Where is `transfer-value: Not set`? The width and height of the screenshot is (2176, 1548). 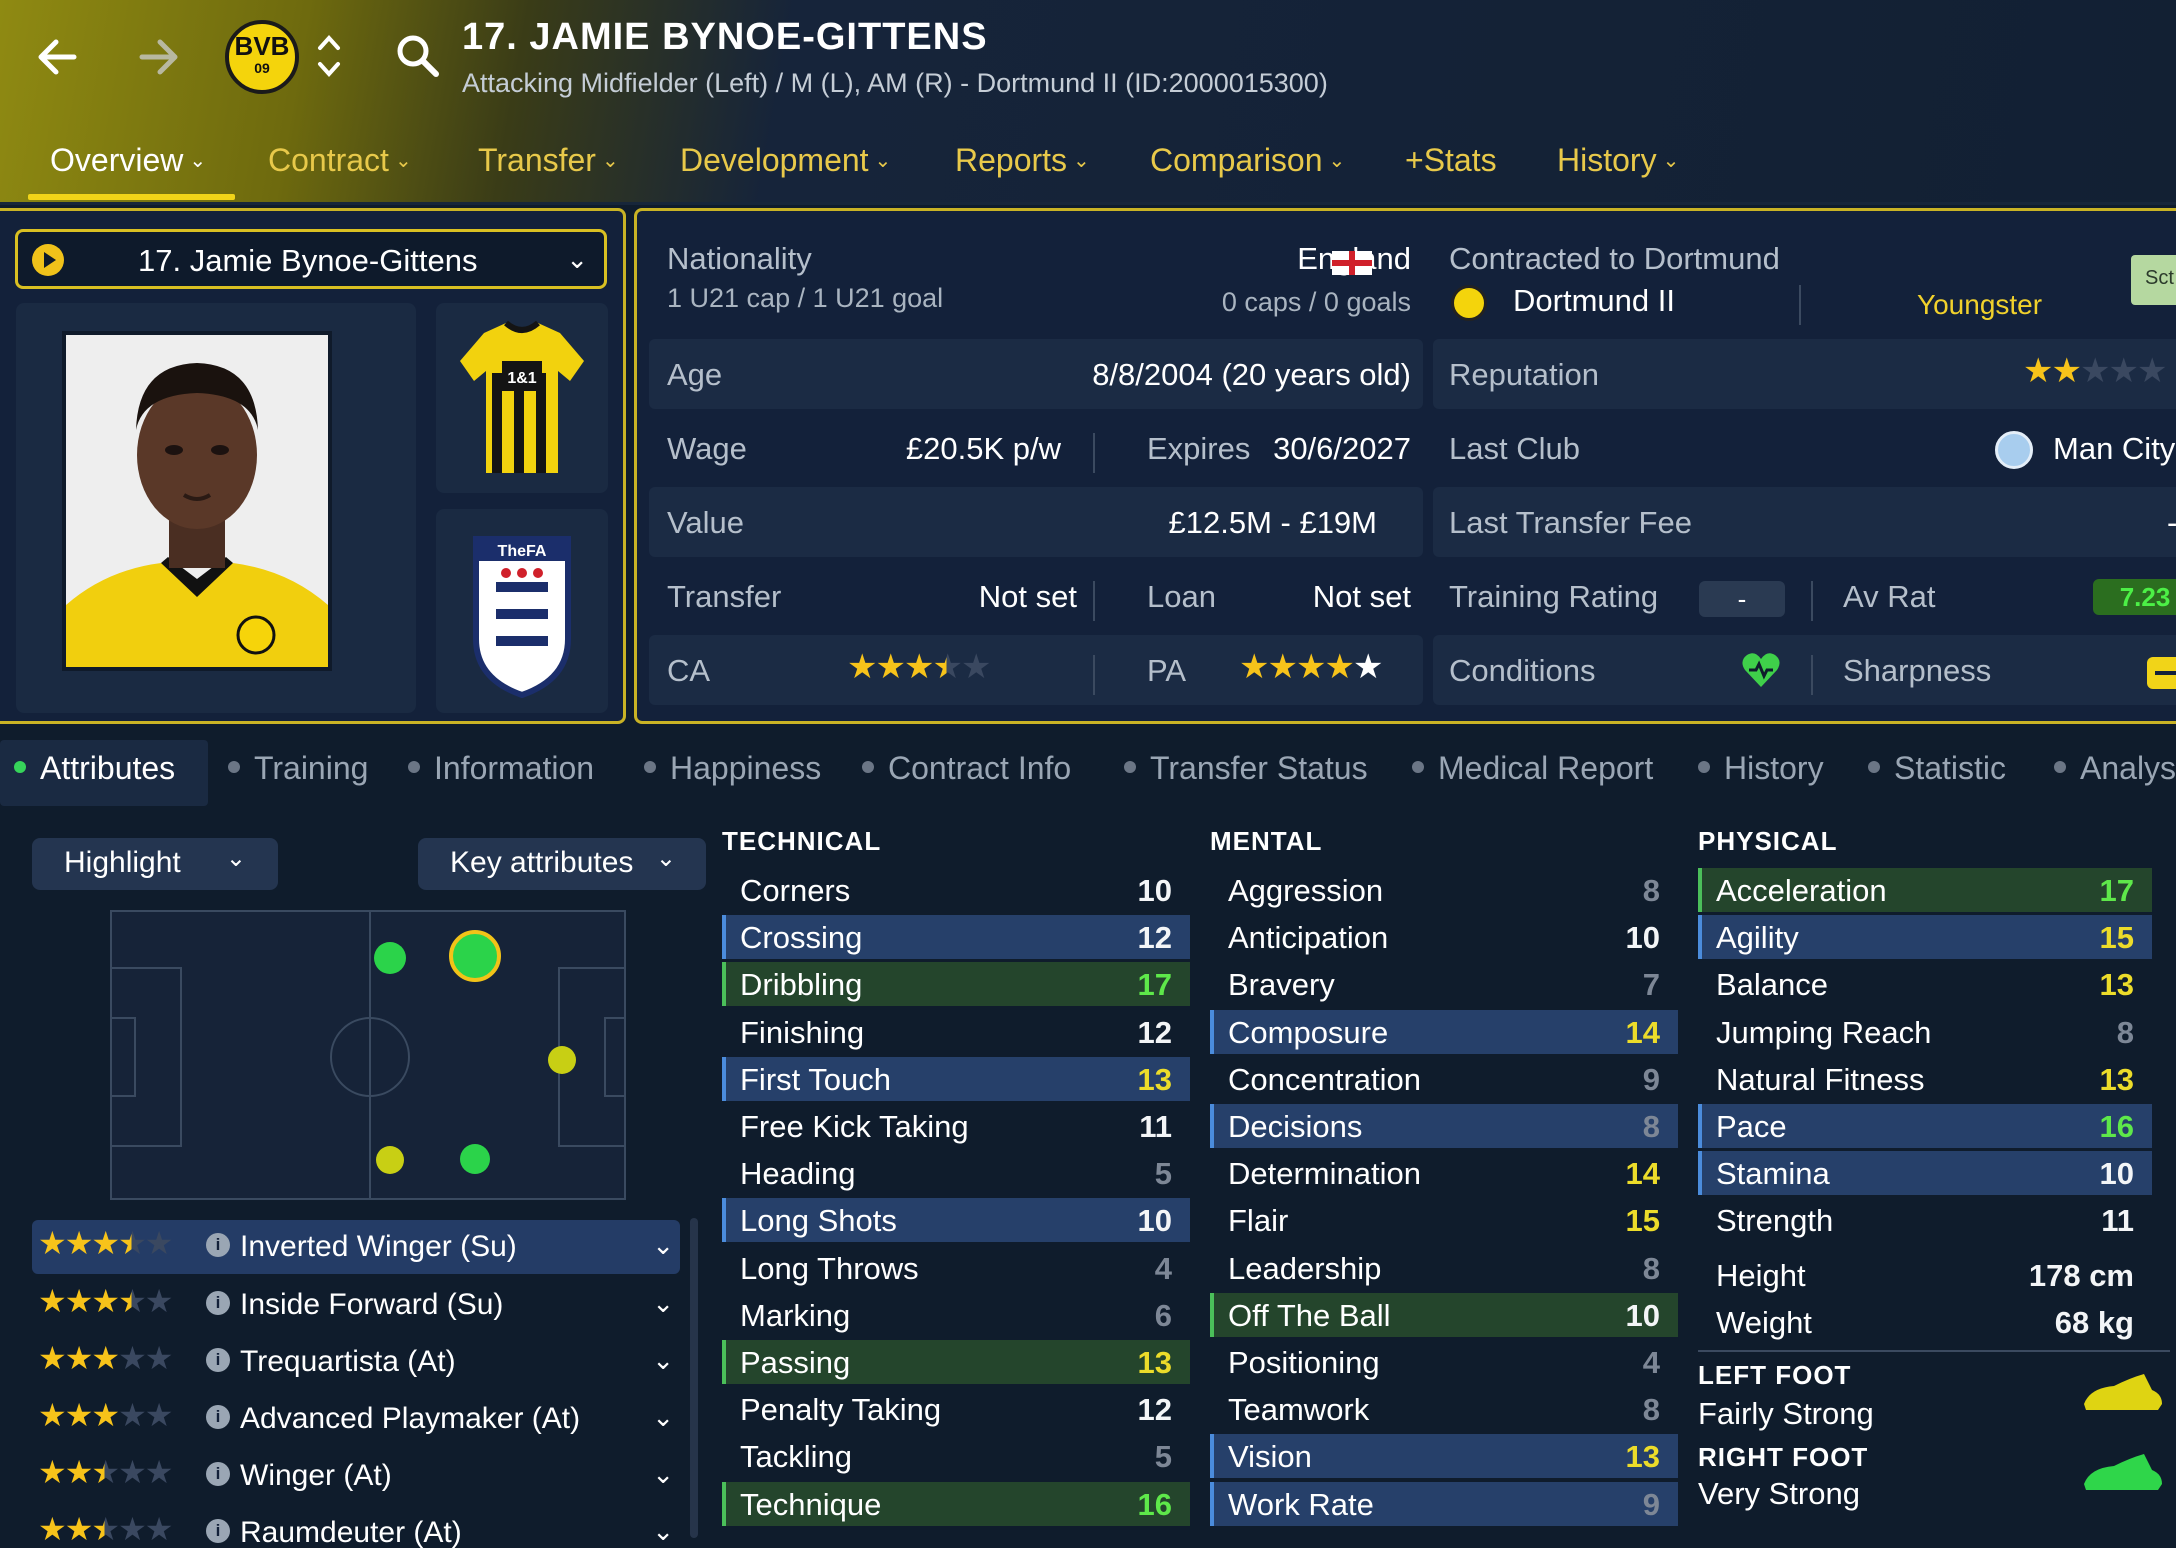 transfer-value: Not set is located at coordinates (1027, 596).